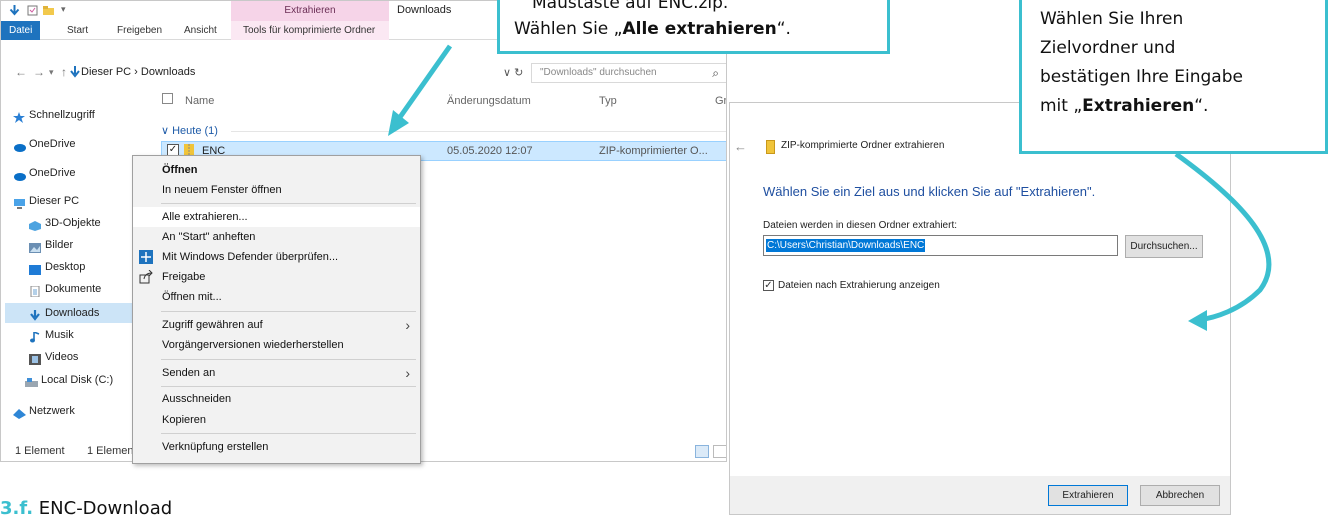  Describe the element at coordinates (424, 83) in the screenshot. I see `arrow-to-menu-item` at that location.